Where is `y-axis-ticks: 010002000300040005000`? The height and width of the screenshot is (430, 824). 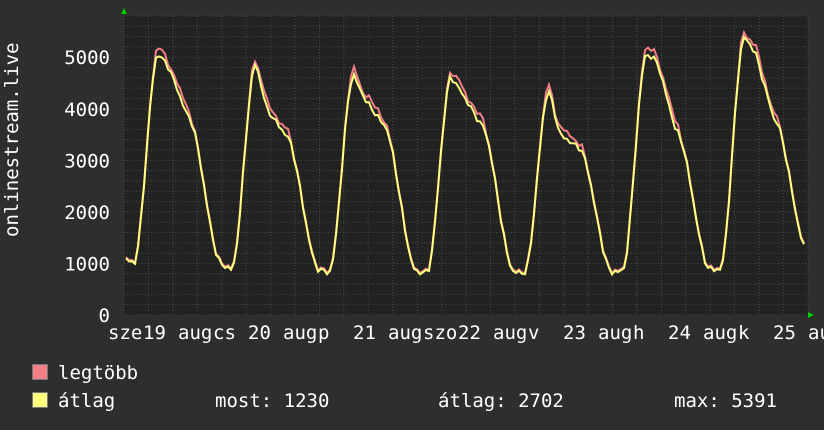
y-axis-ticks: 010002000300040005000 is located at coordinates (87, 187).